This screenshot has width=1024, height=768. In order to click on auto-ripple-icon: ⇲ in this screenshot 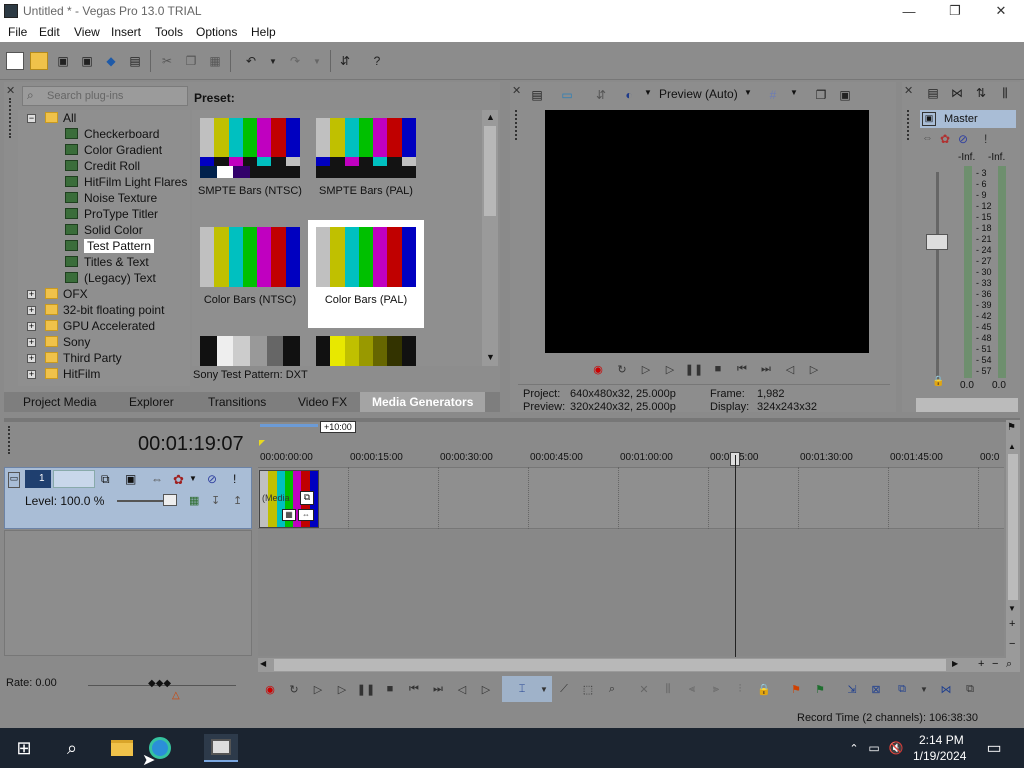, I will do `click(852, 689)`.